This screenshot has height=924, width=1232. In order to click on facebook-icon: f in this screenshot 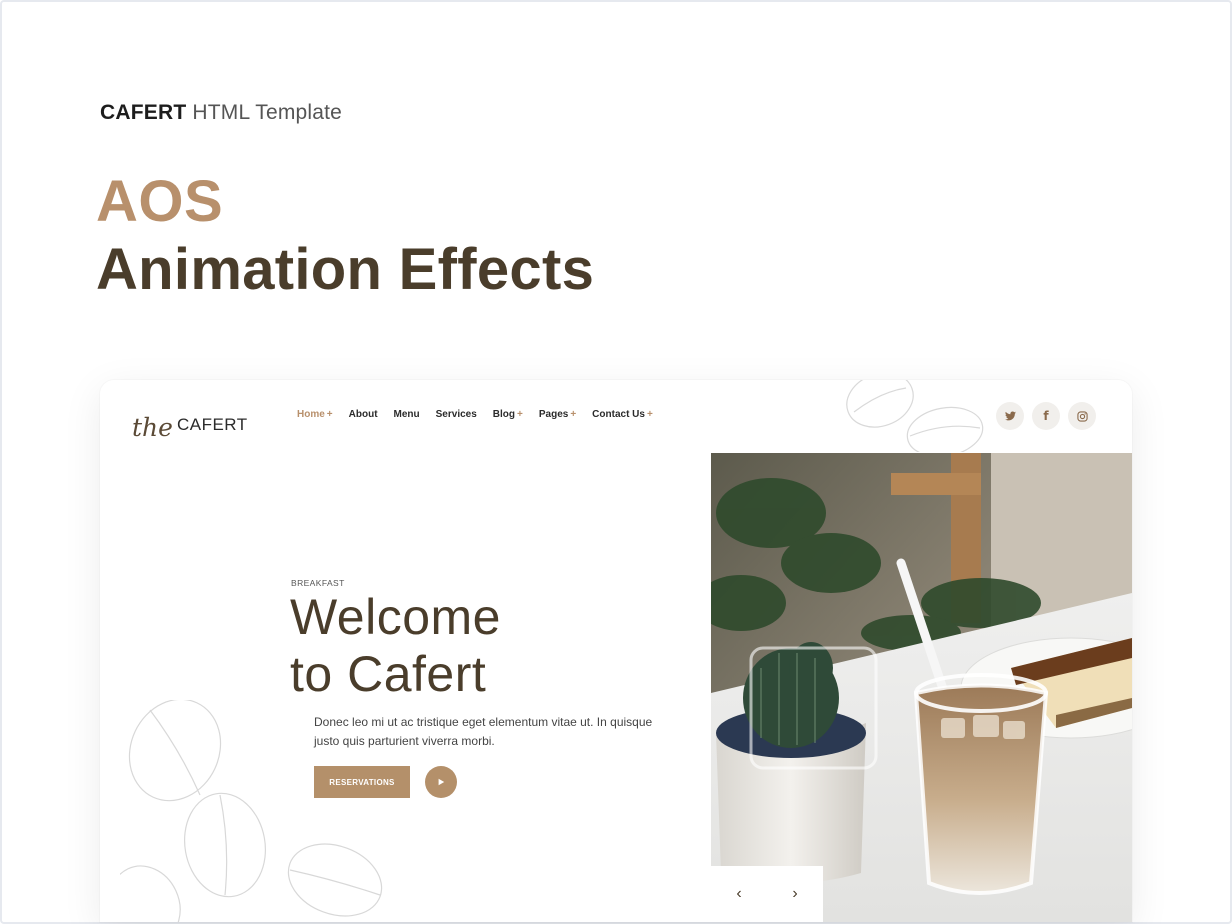, I will do `click(1046, 416)`.